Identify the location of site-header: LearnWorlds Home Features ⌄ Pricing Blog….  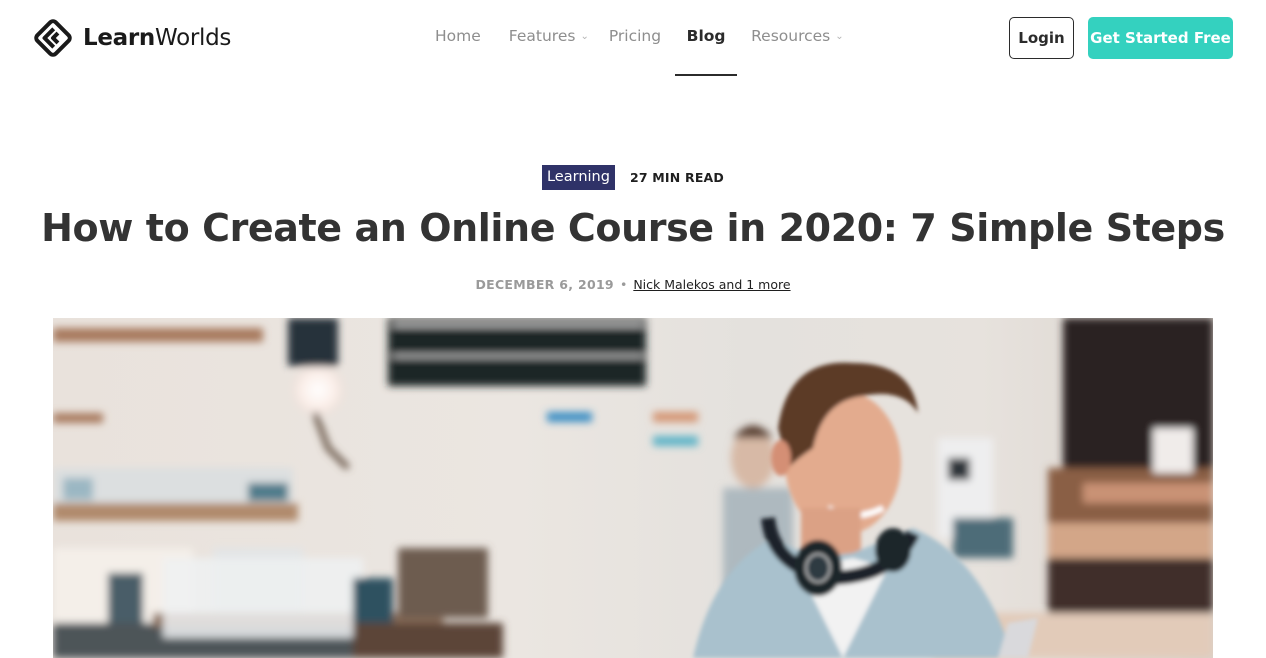
(633, 39).